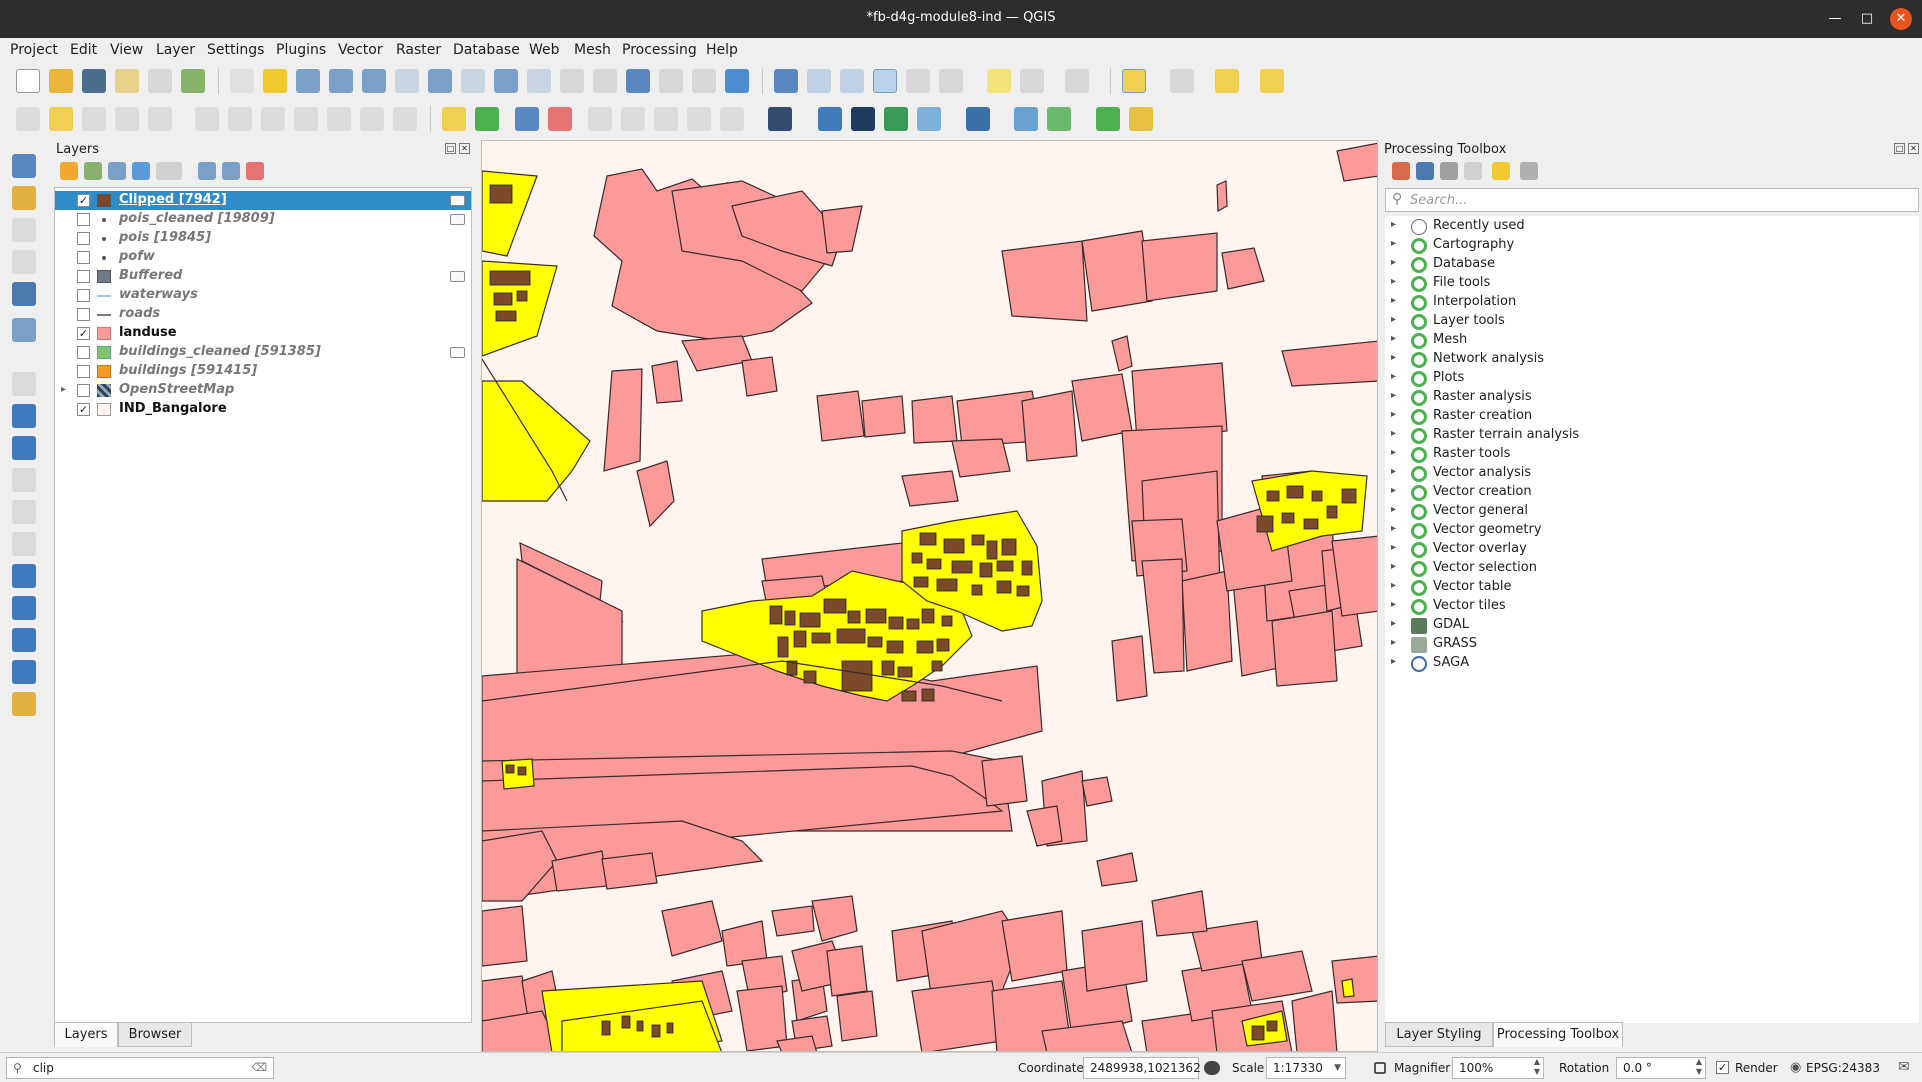 The width and height of the screenshot is (1922, 1082). Describe the element at coordinates (1134, 81) in the screenshot. I see `select-features-icon` at that location.